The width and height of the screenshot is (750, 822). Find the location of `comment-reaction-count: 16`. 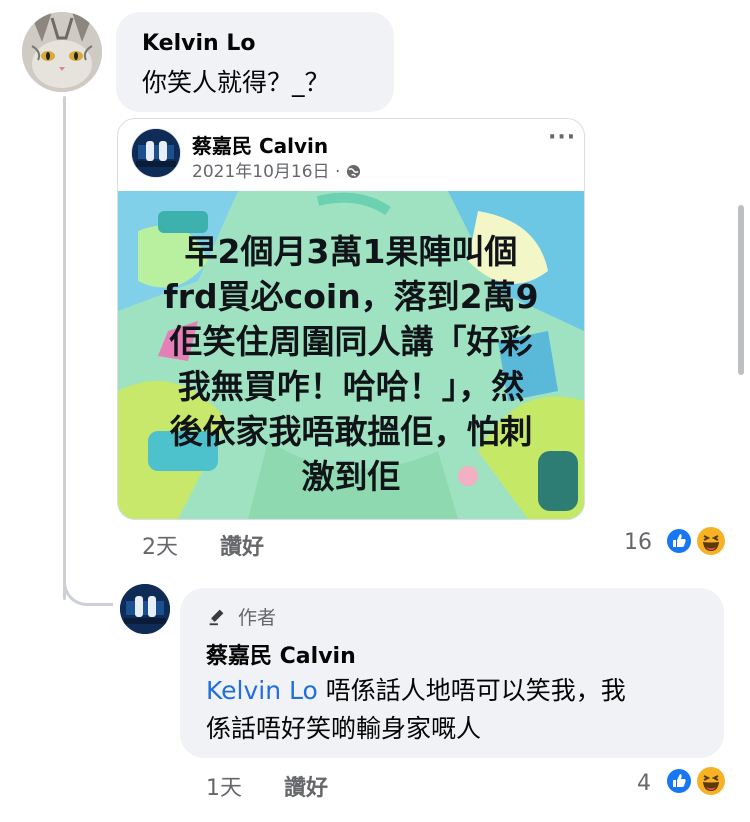

comment-reaction-count: 16 is located at coordinates (638, 542).